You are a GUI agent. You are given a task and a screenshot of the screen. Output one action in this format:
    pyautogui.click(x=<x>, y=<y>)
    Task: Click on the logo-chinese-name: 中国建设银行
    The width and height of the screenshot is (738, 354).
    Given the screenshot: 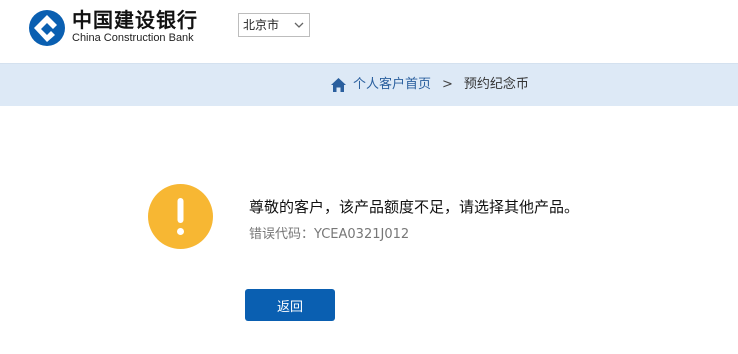 What is the action you would take?
    pyautogui.click(x=135, y=20)
    